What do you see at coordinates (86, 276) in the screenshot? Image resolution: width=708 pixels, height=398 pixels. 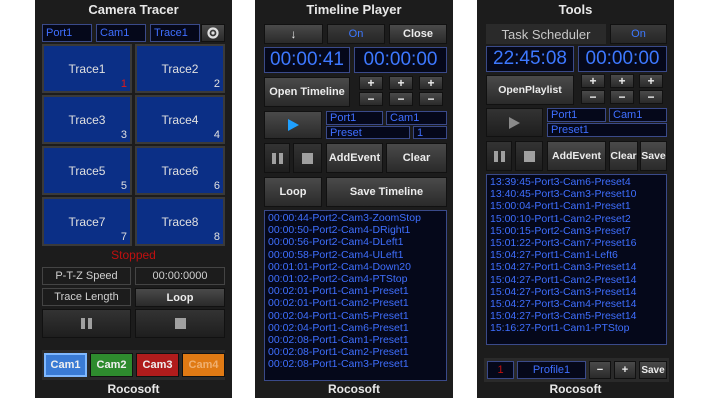 I see `ptz-speed-label: P-T-Z Speed` at bounding box center [86, 276].